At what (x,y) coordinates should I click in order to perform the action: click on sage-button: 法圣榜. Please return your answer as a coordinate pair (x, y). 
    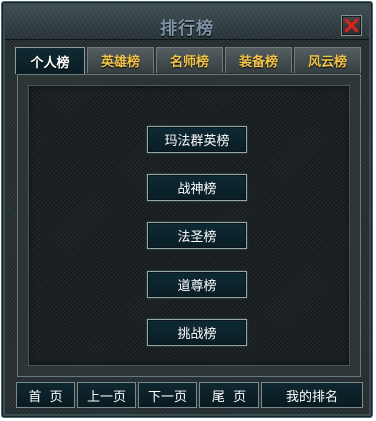
    Looking at the image, I should click on (197, 235).